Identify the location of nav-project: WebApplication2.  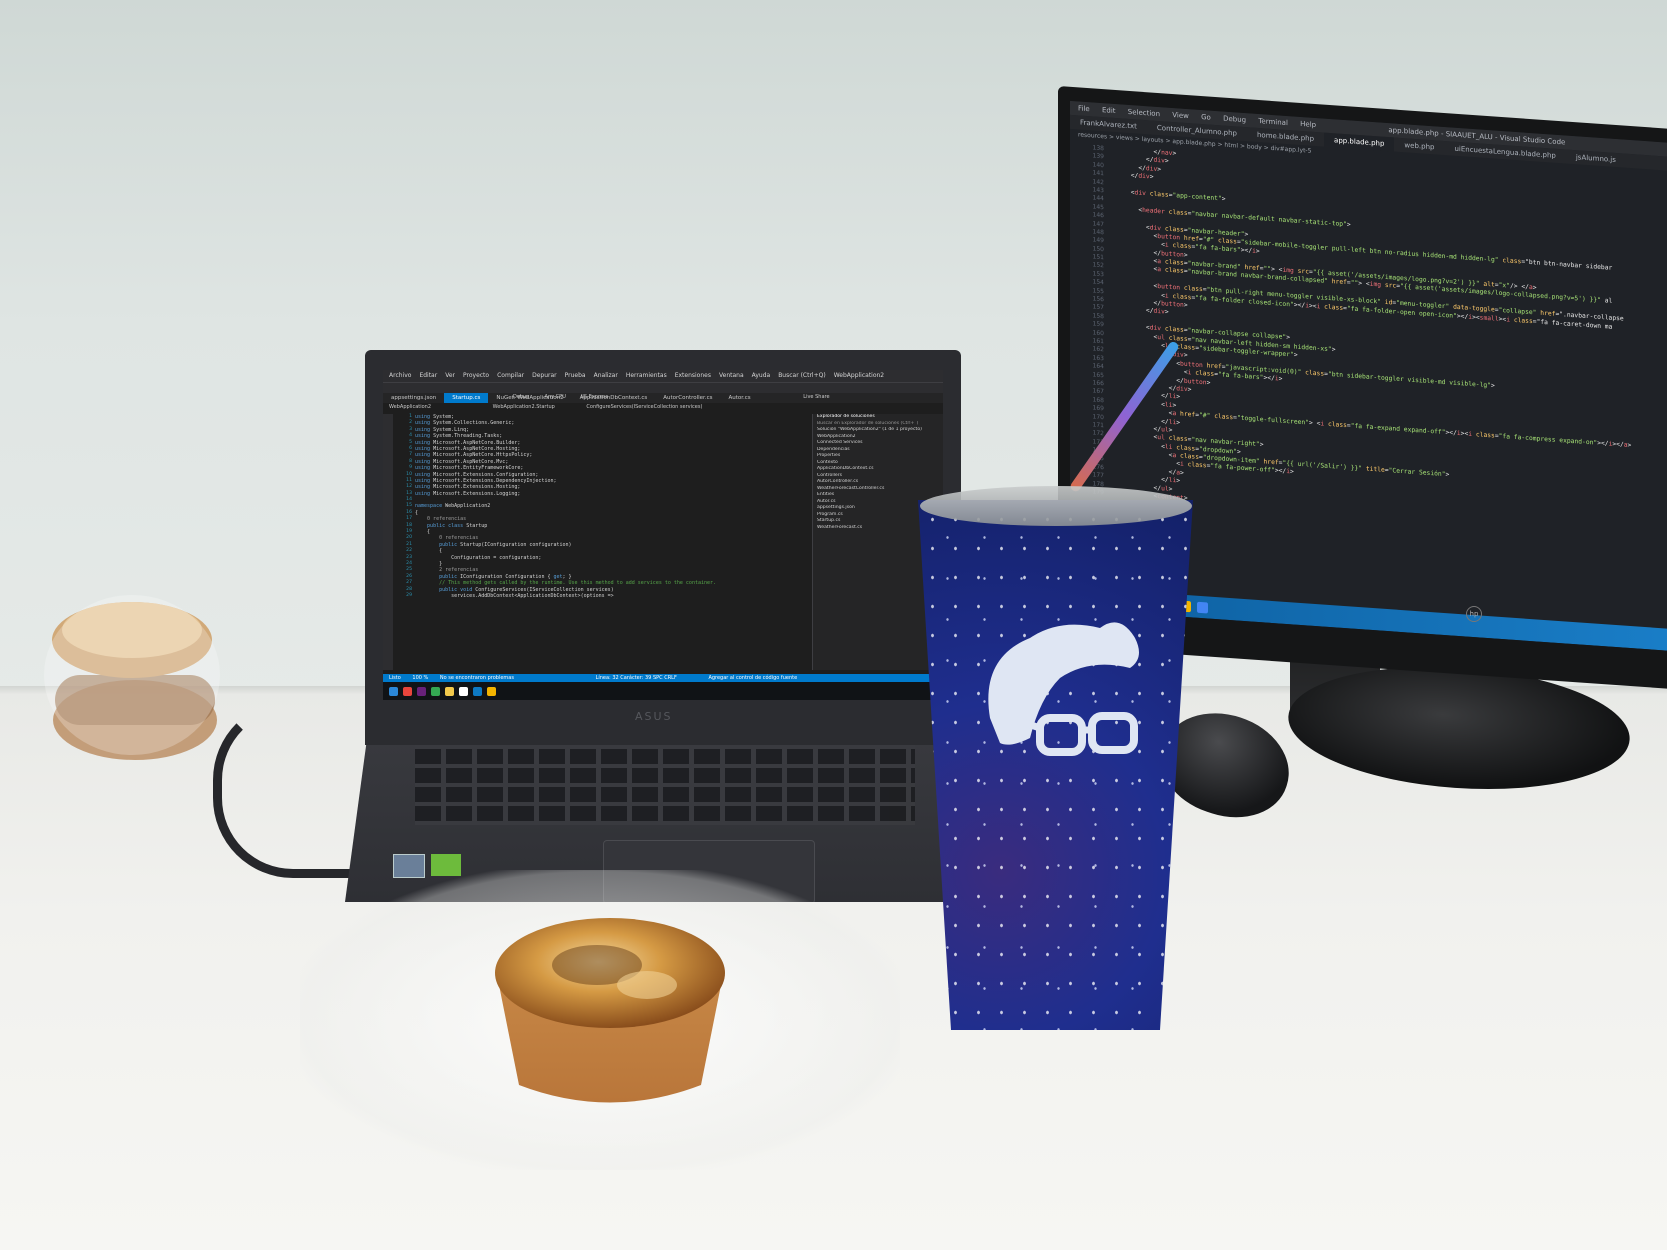
(410, 407).